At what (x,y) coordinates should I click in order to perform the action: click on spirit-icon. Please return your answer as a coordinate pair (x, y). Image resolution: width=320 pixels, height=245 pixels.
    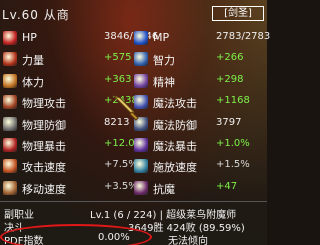
    Looking at the image, I should click on (141, 80).